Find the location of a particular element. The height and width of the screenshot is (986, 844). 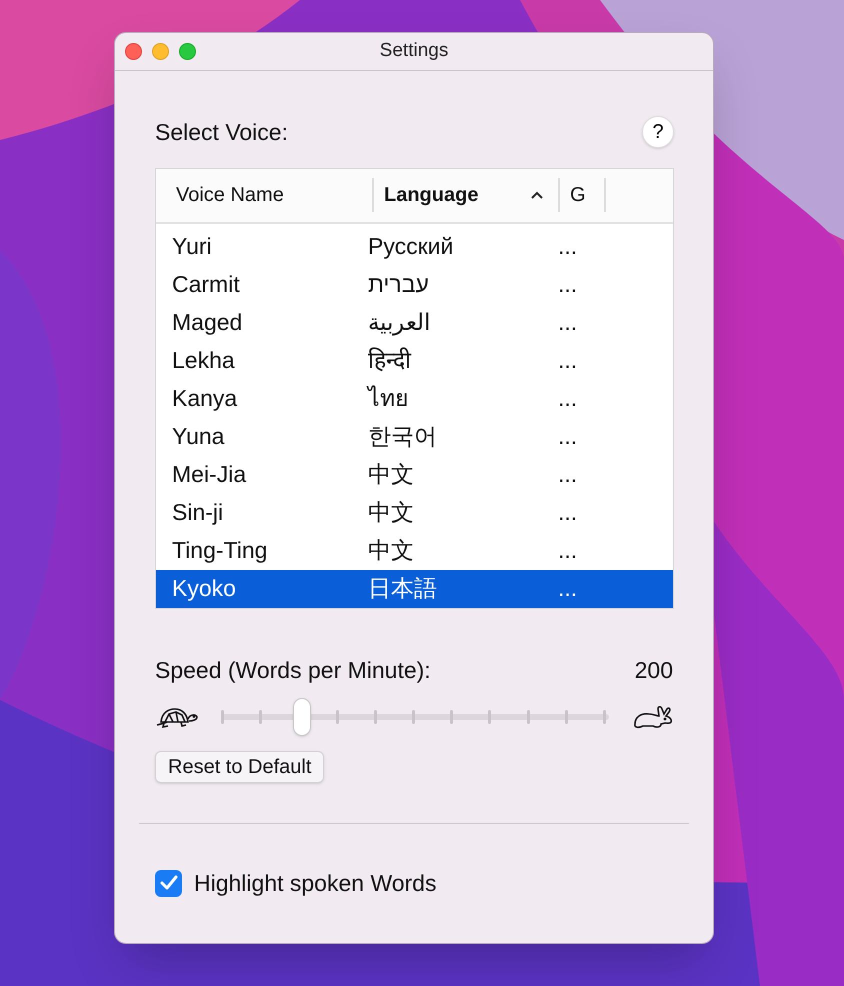

speed-label: Speed (Words per Minute): is located at coordinates (293, 670).